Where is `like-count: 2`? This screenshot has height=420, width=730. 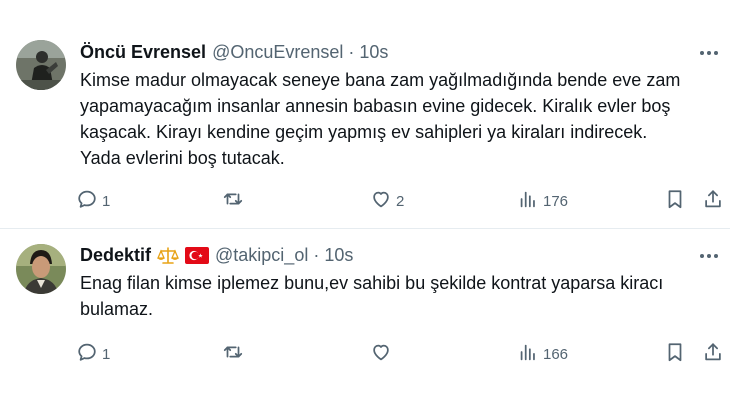 like-count: 2 is located at coordinates (400, 201).